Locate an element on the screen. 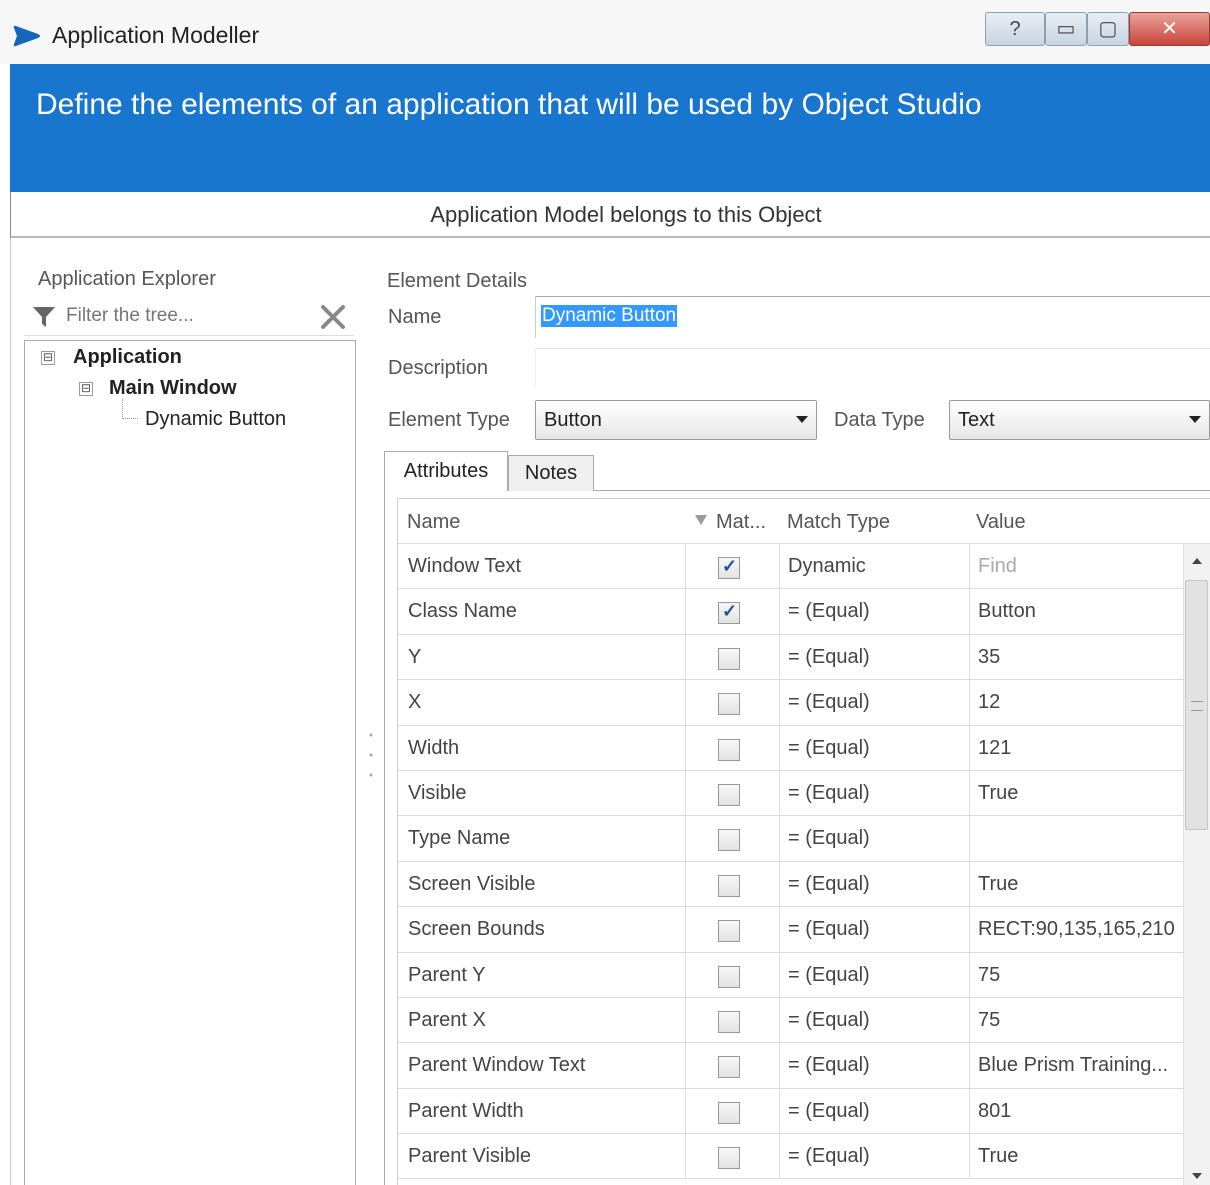 The height and width of the screenshot is (1185, 1210). table-row: Y = (Equal) 35 is located at coordinates (790, 657).